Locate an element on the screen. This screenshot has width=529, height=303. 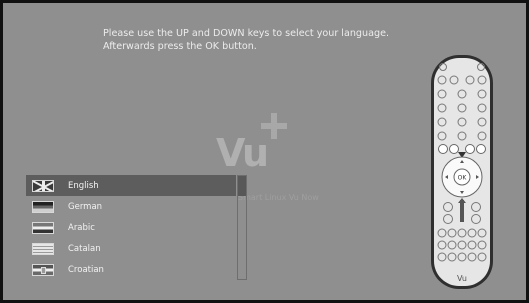
germany-flag-icon is located at coordinates (43, 206).